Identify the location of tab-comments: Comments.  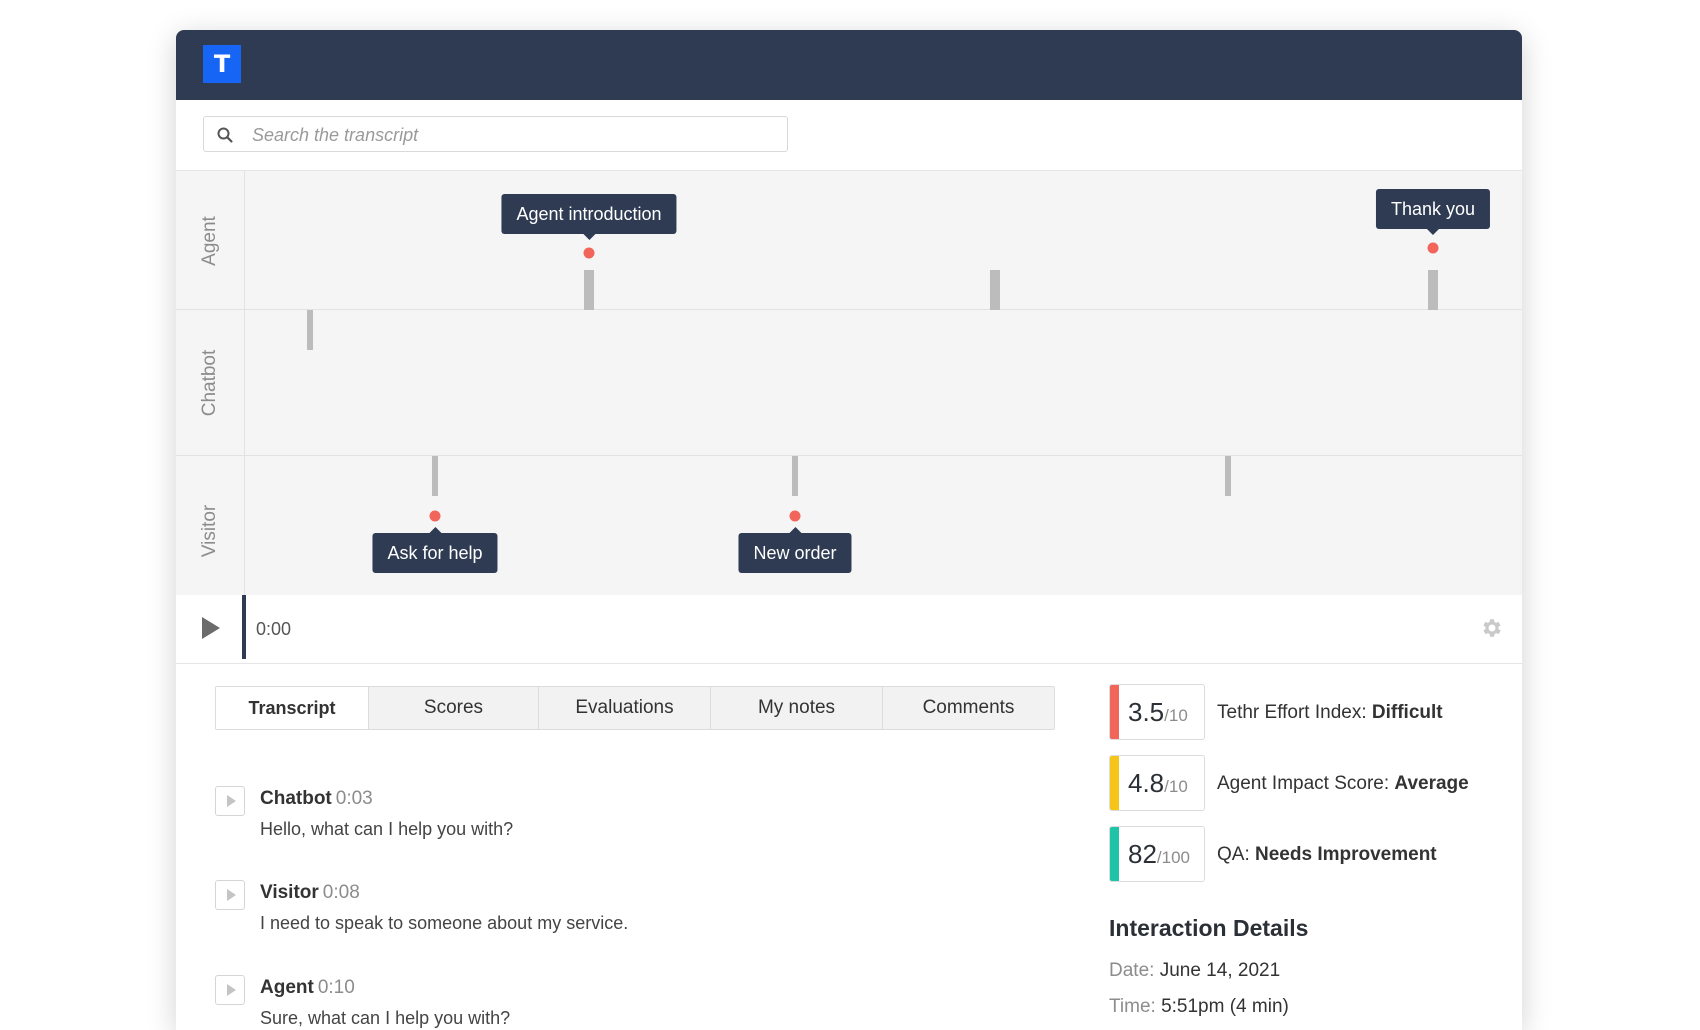
(968, 708).